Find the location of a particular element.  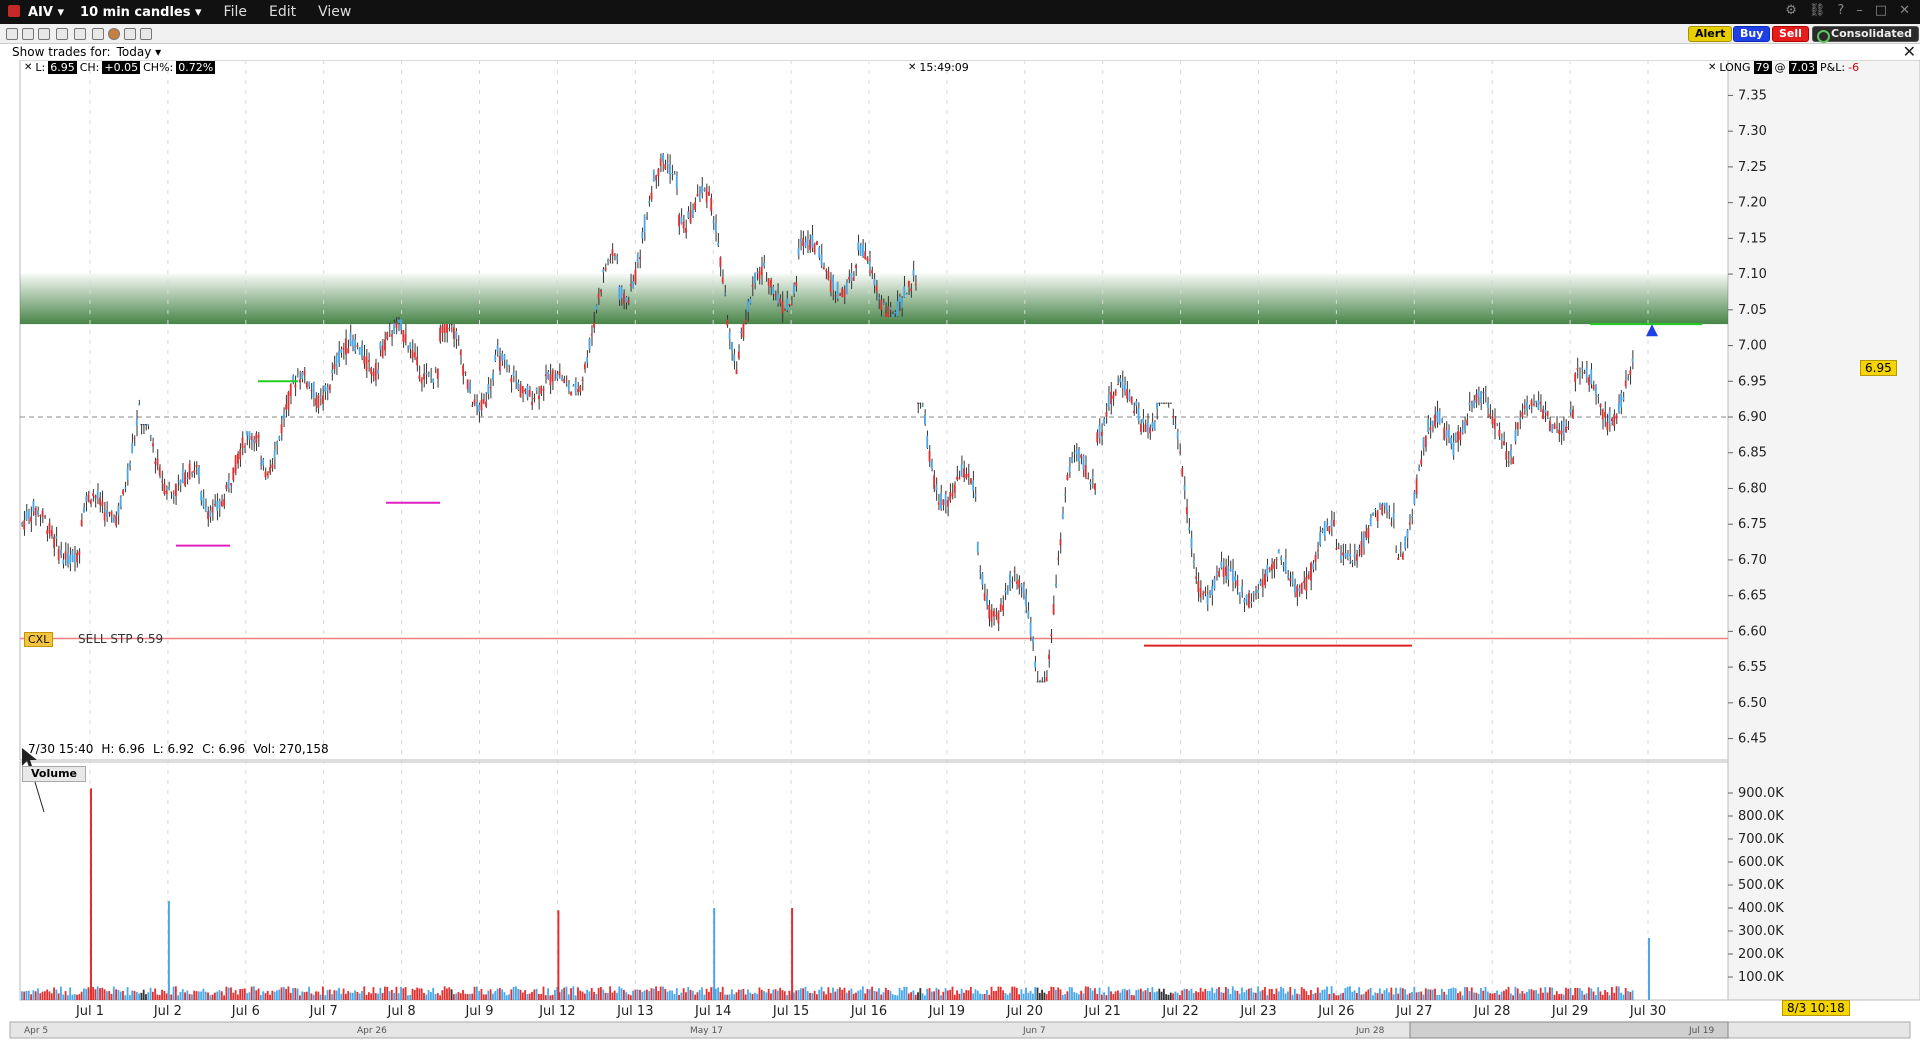

date-tick-label: Jul 9 is located at coordinates (478, 1011).